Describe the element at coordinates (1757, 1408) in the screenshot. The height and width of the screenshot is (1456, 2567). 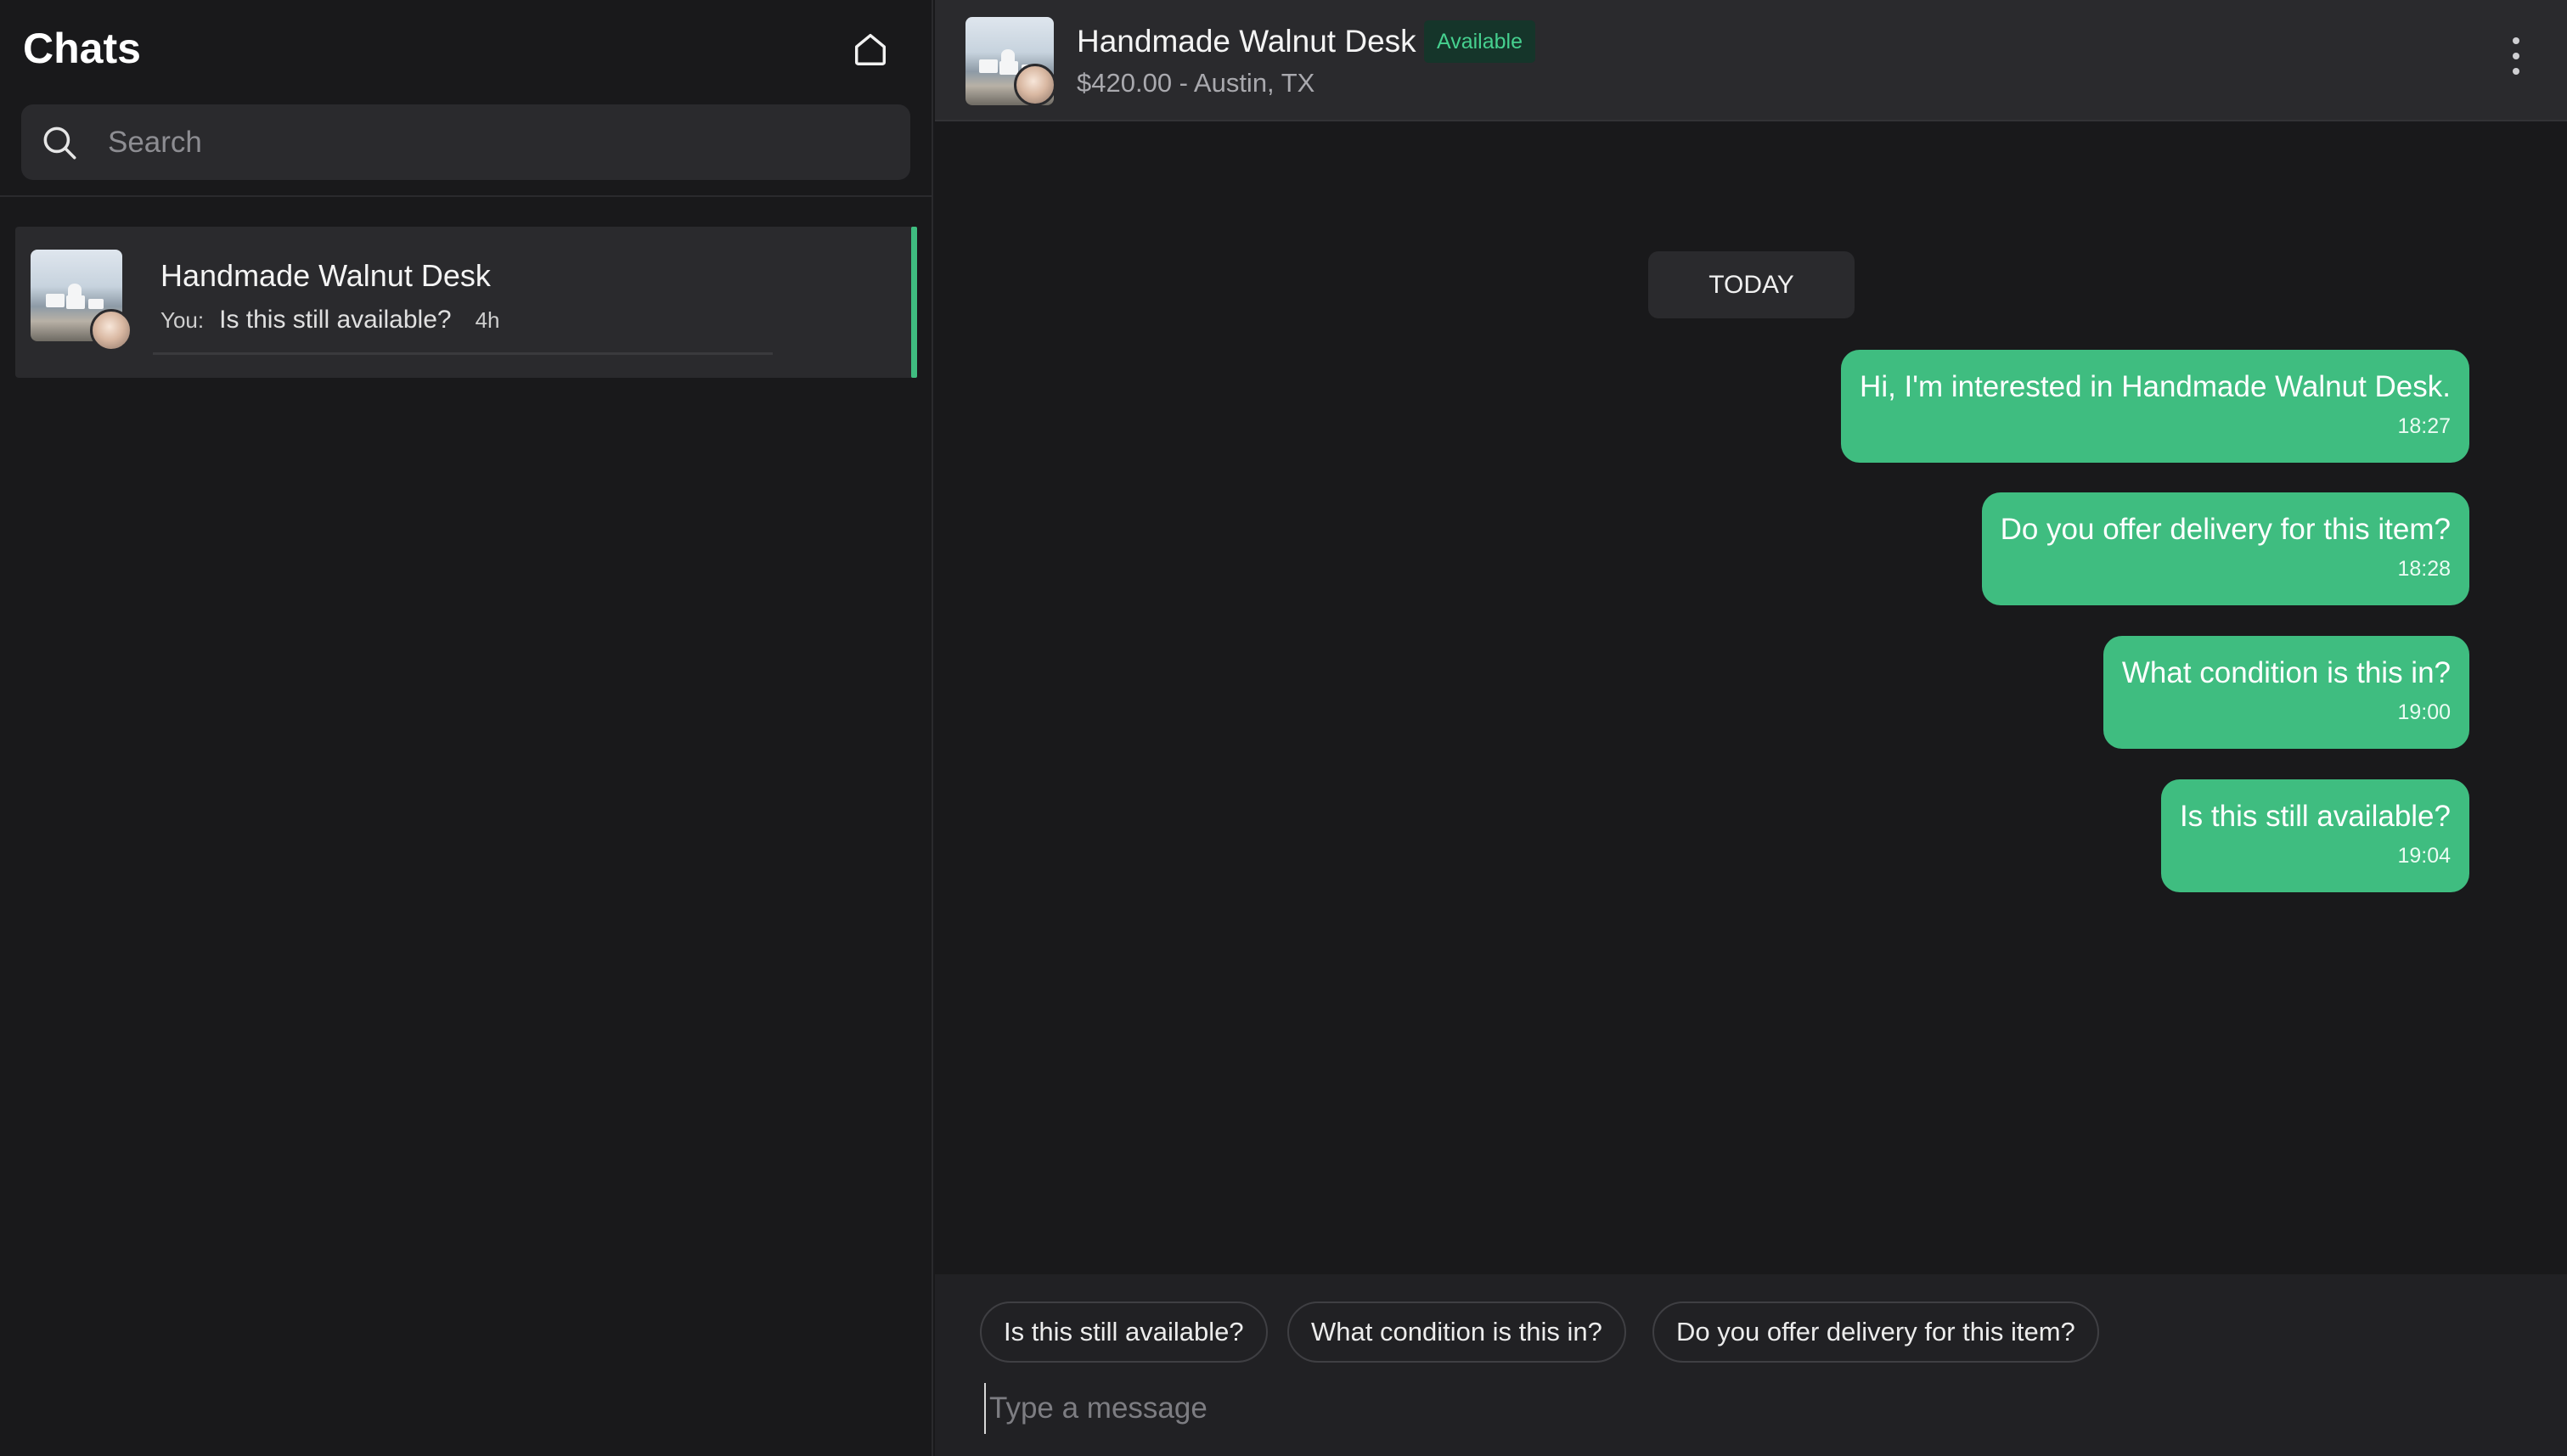
I see `message-input` at that location.